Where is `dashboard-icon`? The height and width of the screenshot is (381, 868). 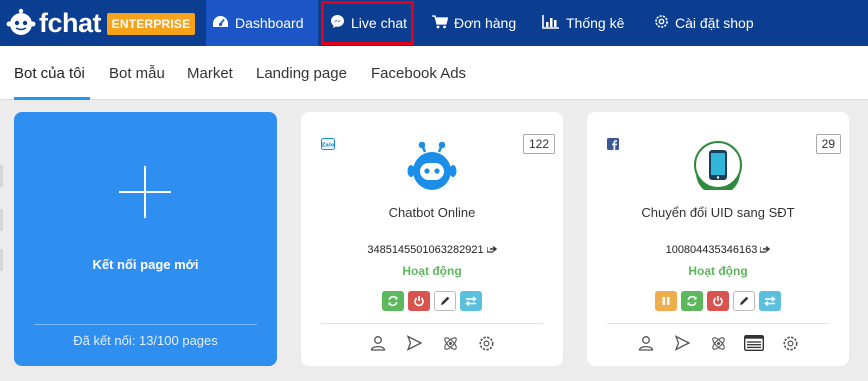 dashboard-icon is located at coordinates (223, 23).